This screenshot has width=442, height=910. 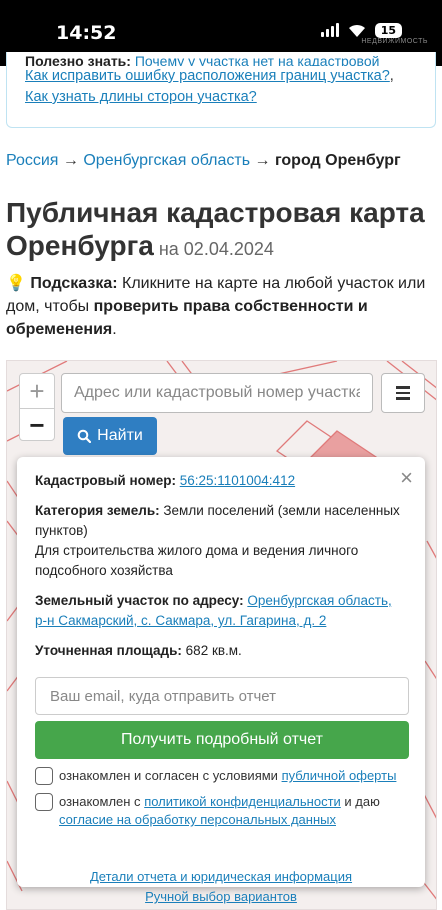 I want to click on wifi-icon, so click(x=356, y=30).